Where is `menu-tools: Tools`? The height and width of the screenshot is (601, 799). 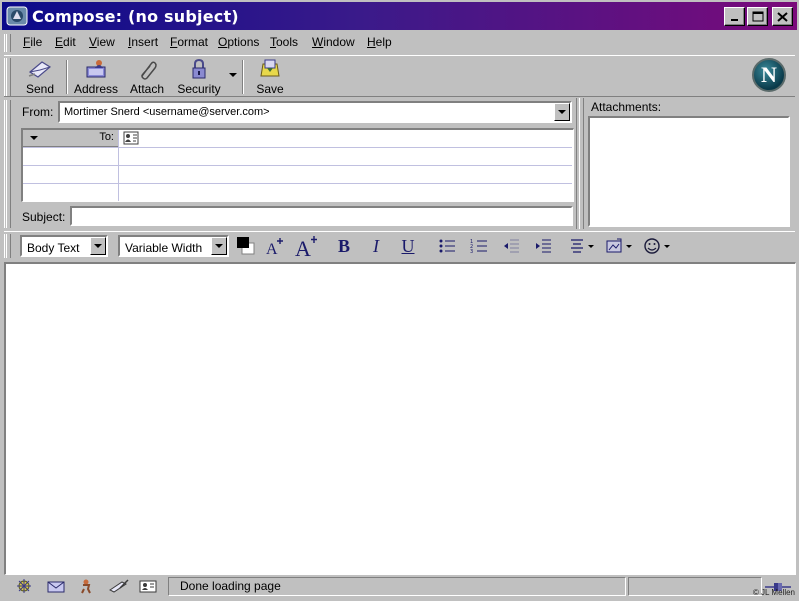
menu-tools: Tools is located at coordinates (284, 42).